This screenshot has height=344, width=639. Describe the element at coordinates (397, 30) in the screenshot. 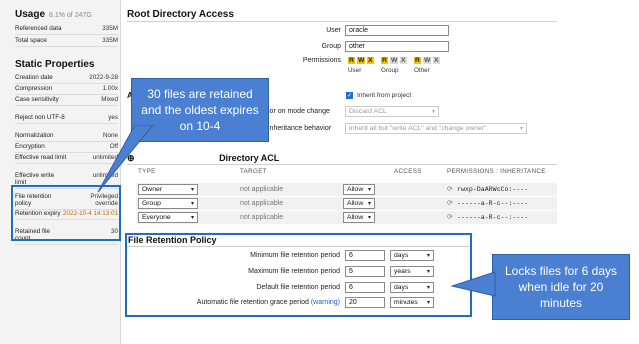

I see `user-input: oracle` at that location.